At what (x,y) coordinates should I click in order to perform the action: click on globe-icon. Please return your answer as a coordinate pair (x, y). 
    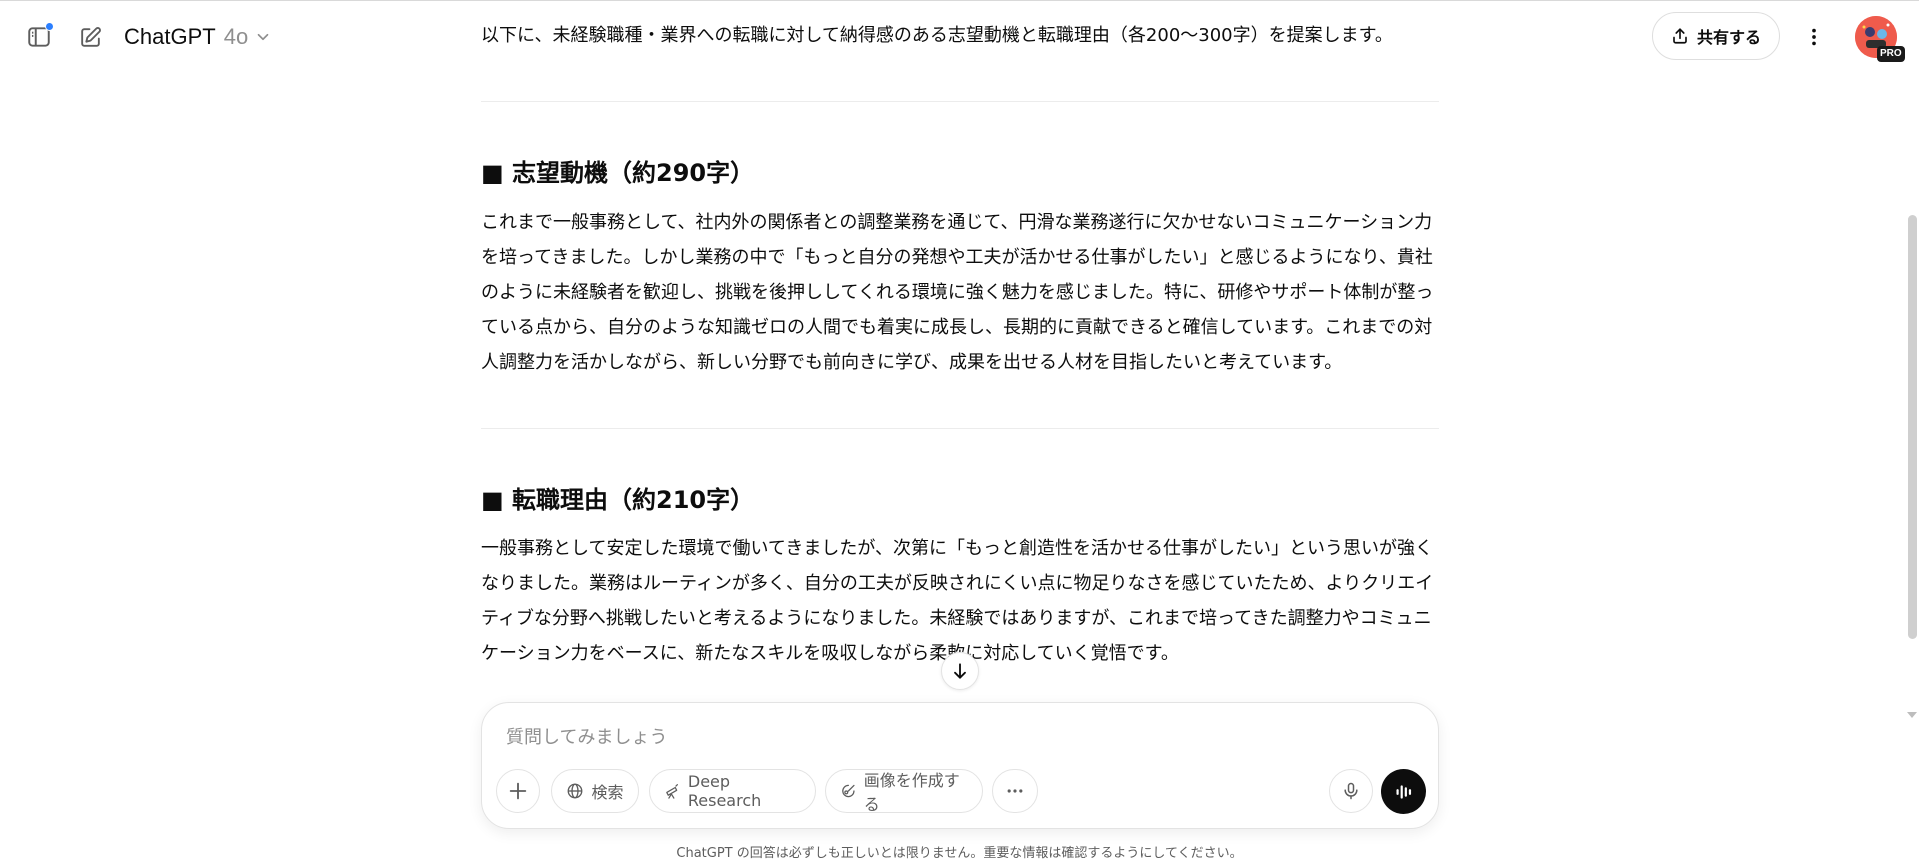
    Looking at the image, I should click on (575, 791).